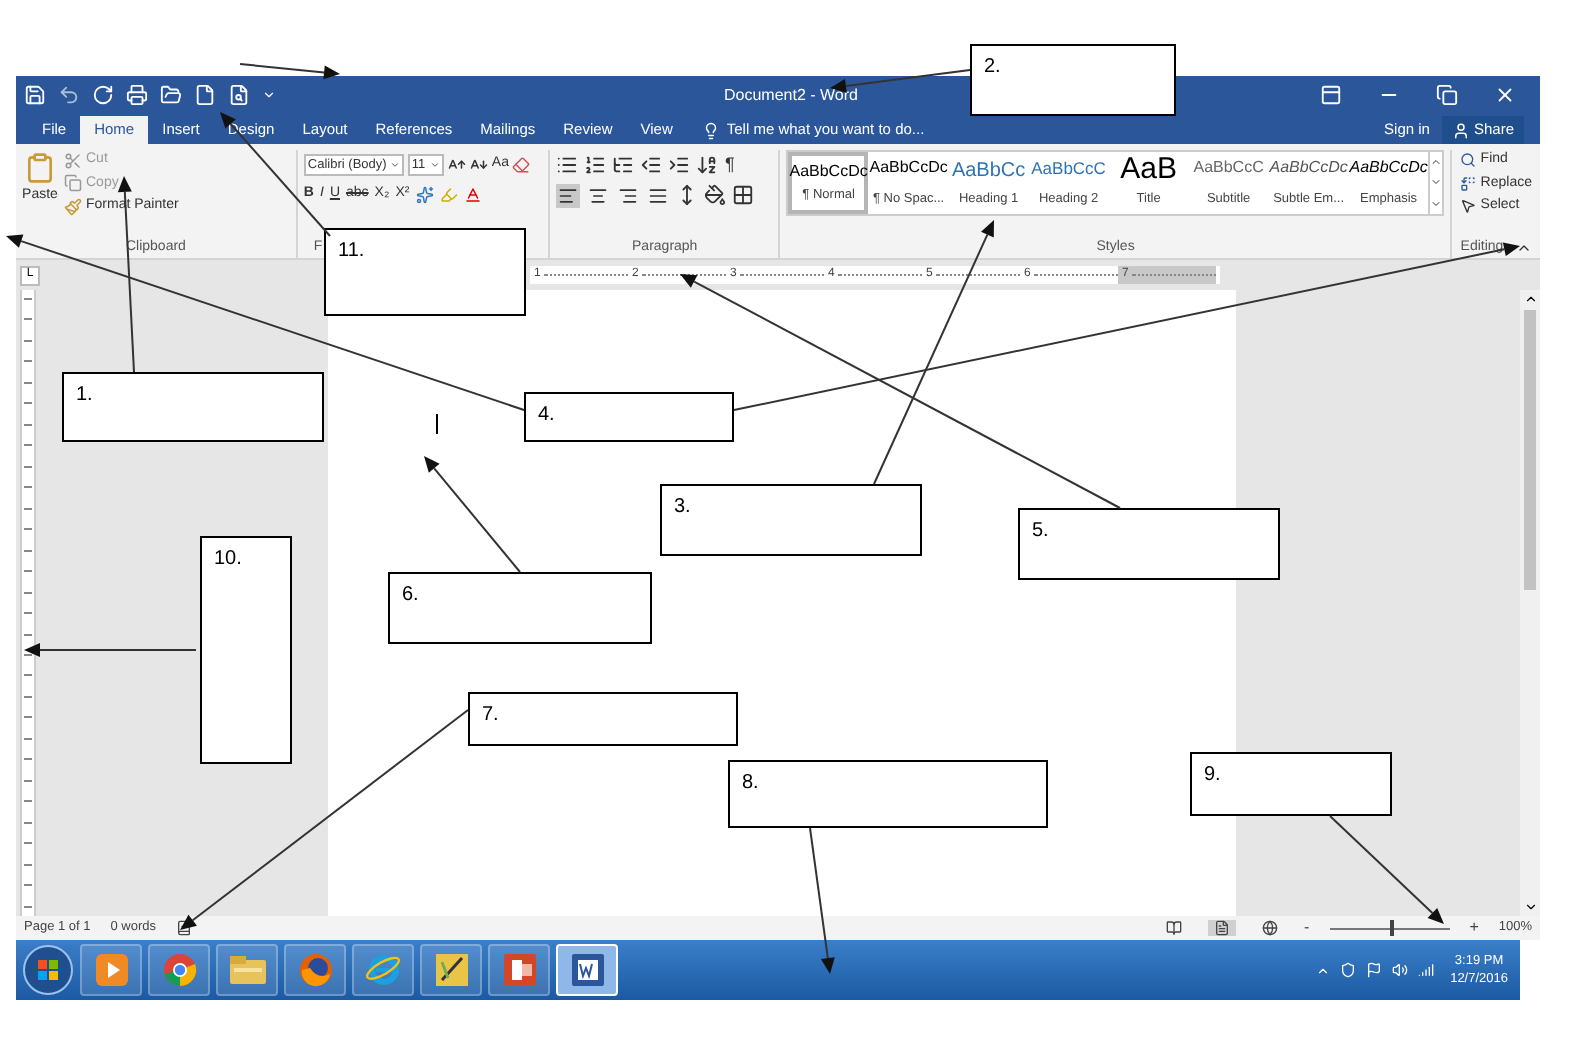 The width and height of the screenshot is (1588, 1052). What do you see at coordinates (1474, 928) in the screenshot?
I see `zoom-in-button: +` at bounding box center [1474, 928].